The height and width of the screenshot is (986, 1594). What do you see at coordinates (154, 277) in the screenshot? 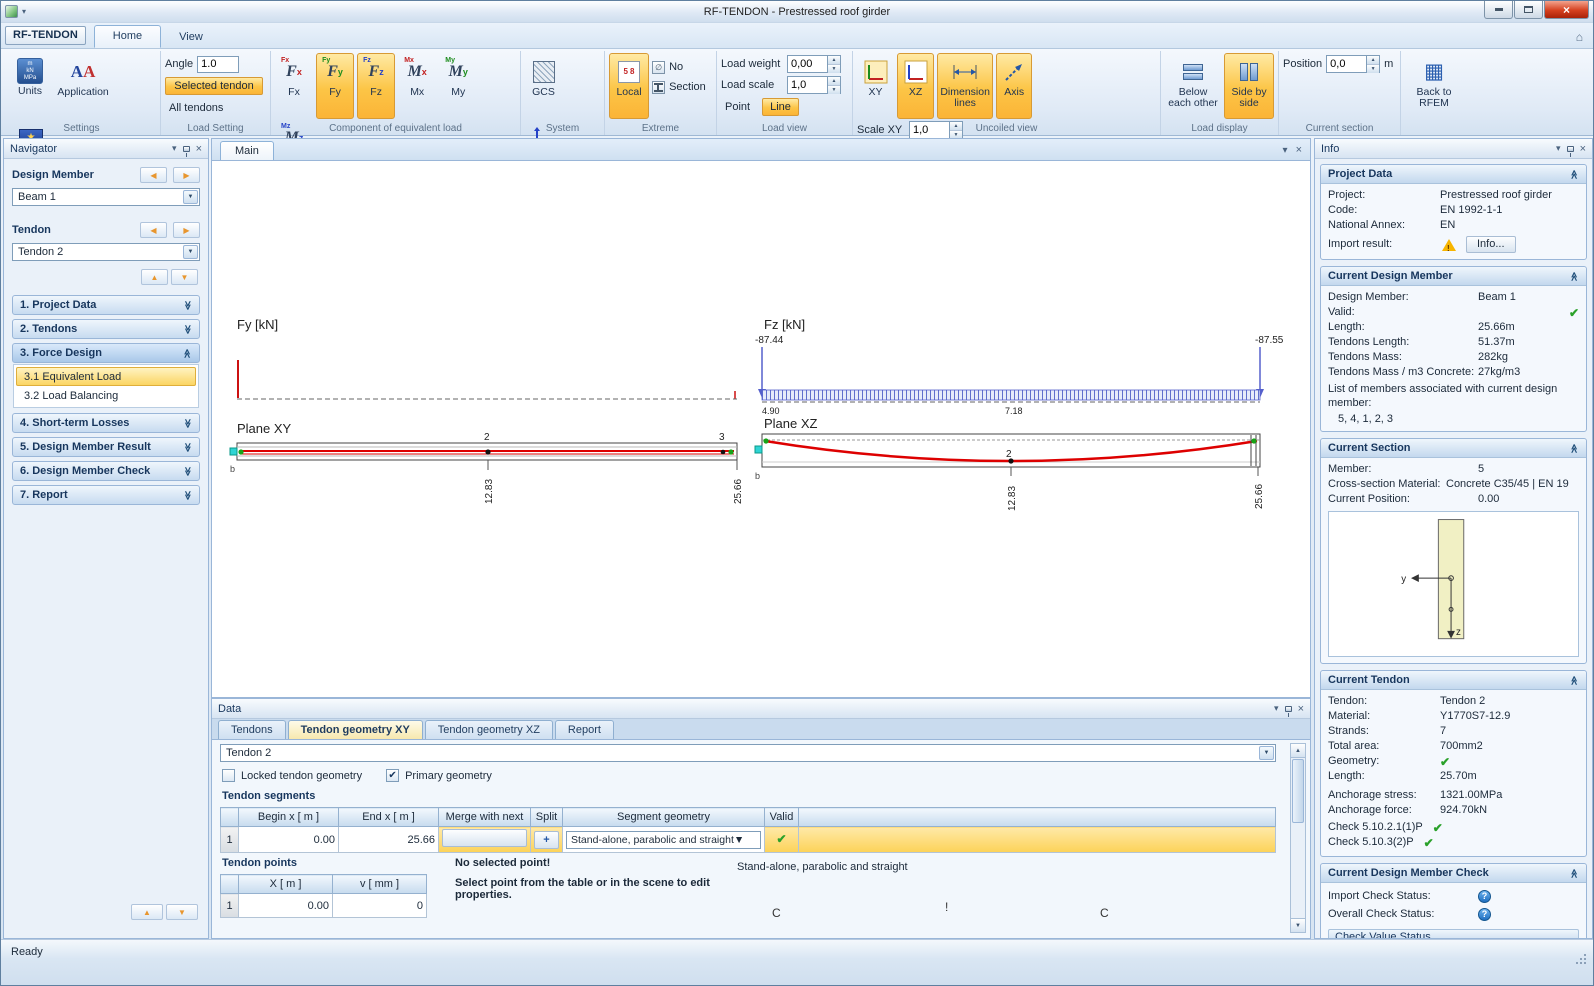
I see `move-up-button: ▲` at bounding box center [154, 277].